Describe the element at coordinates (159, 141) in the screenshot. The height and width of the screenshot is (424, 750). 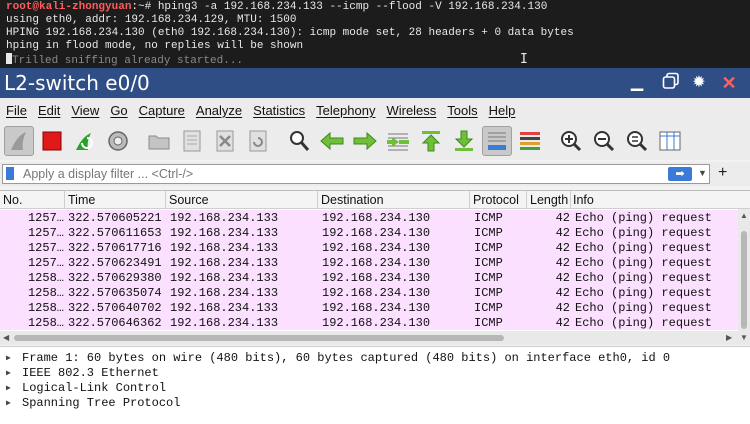
I see `open-file-icon` at that location.